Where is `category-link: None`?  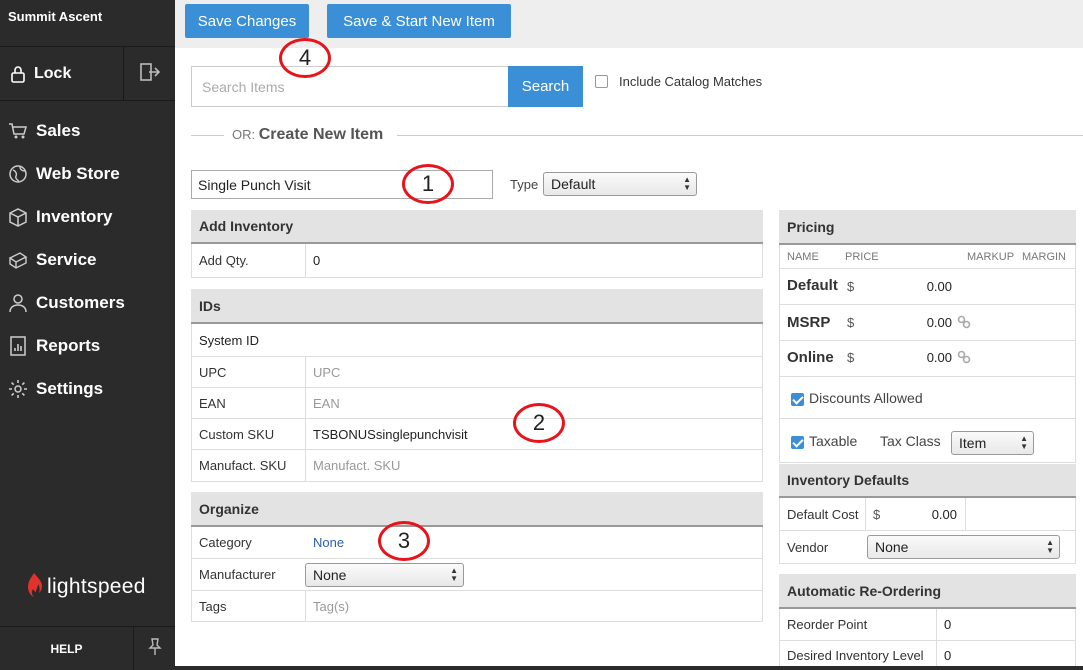
category-link: None is located at coordinates (534, 542).